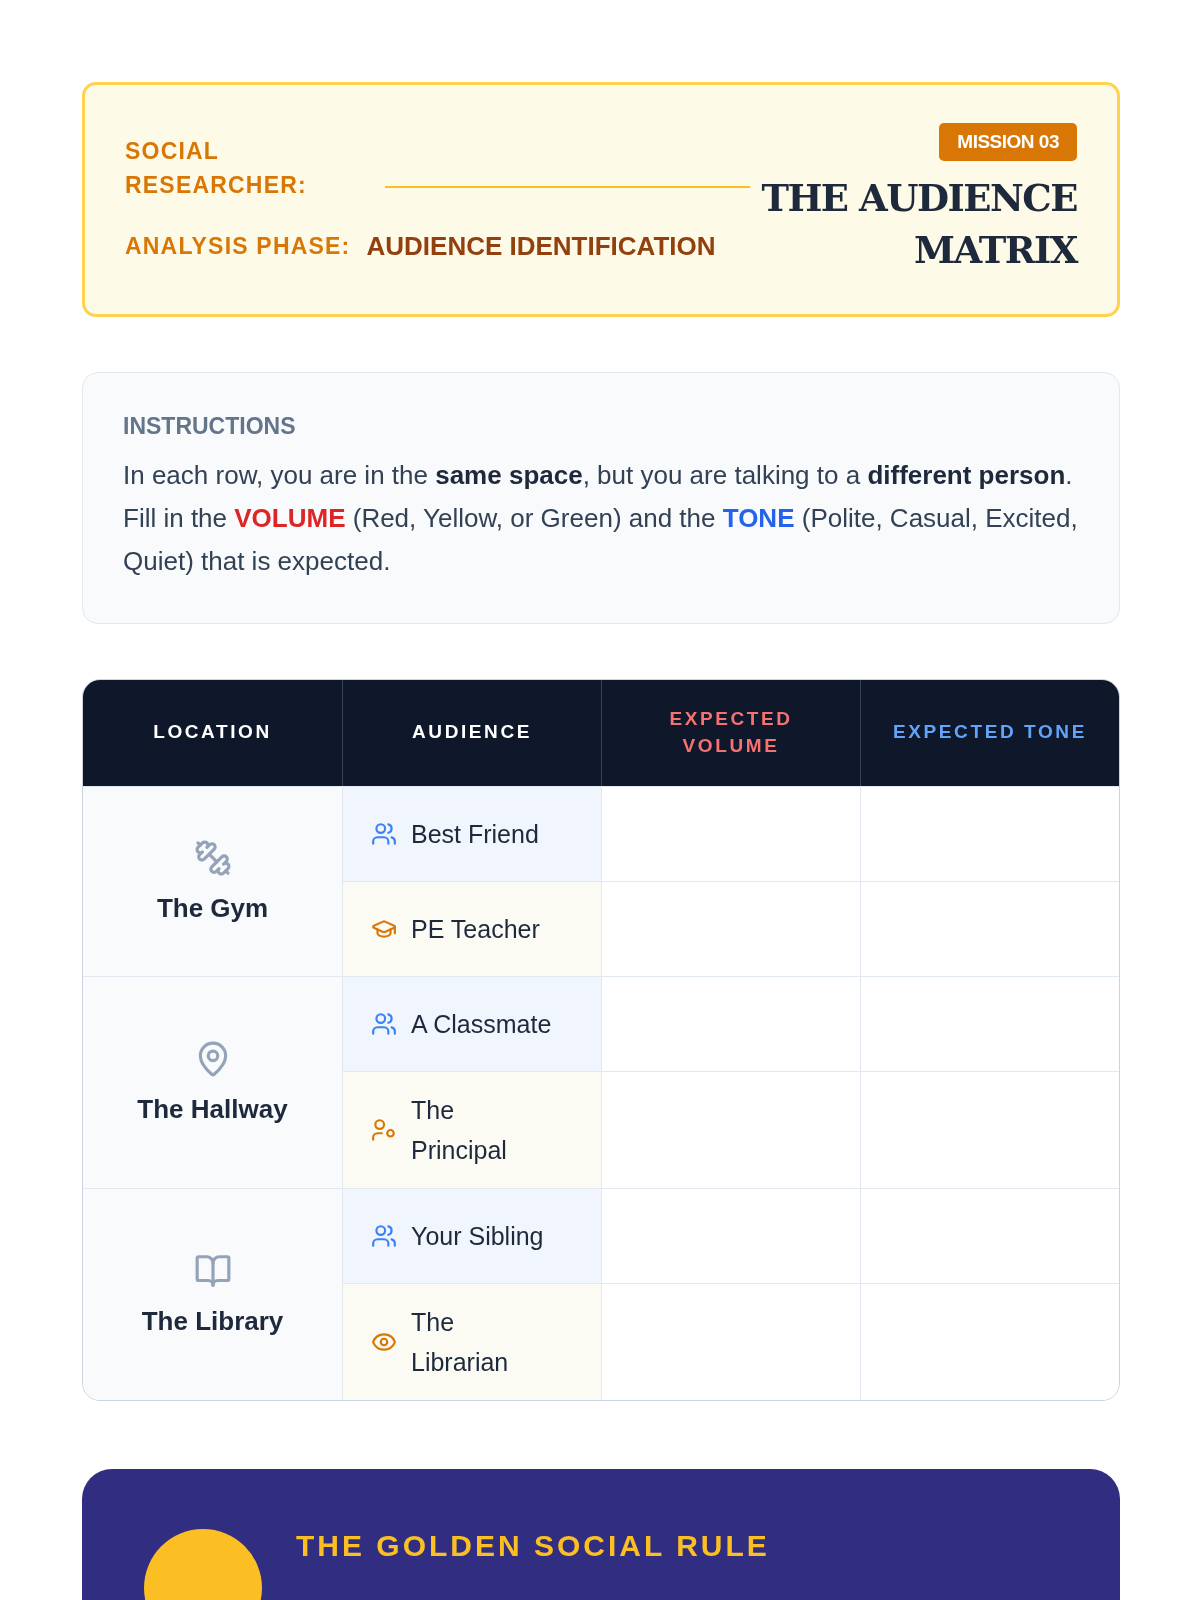 The width and height of the screenshot is (1200, 1600). I want to click on column-header: AUDIENCE, so click(471, 732).